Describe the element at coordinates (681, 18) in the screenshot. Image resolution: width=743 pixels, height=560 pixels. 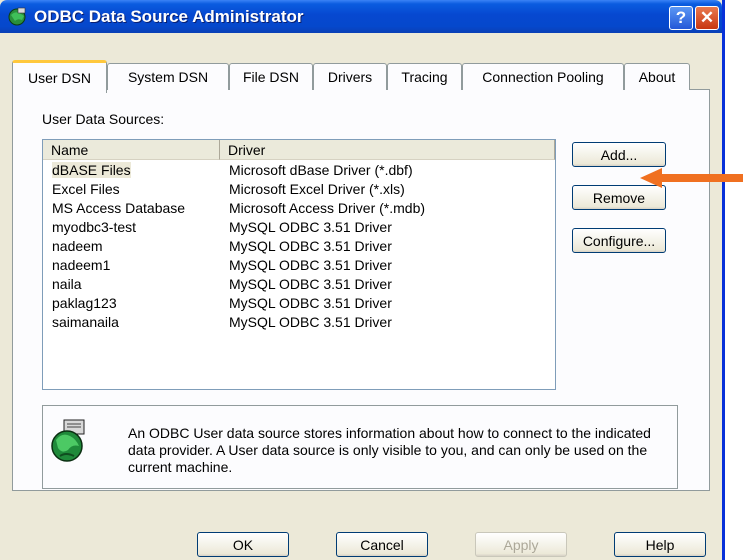
I see `help-title-button: ?` at that location.